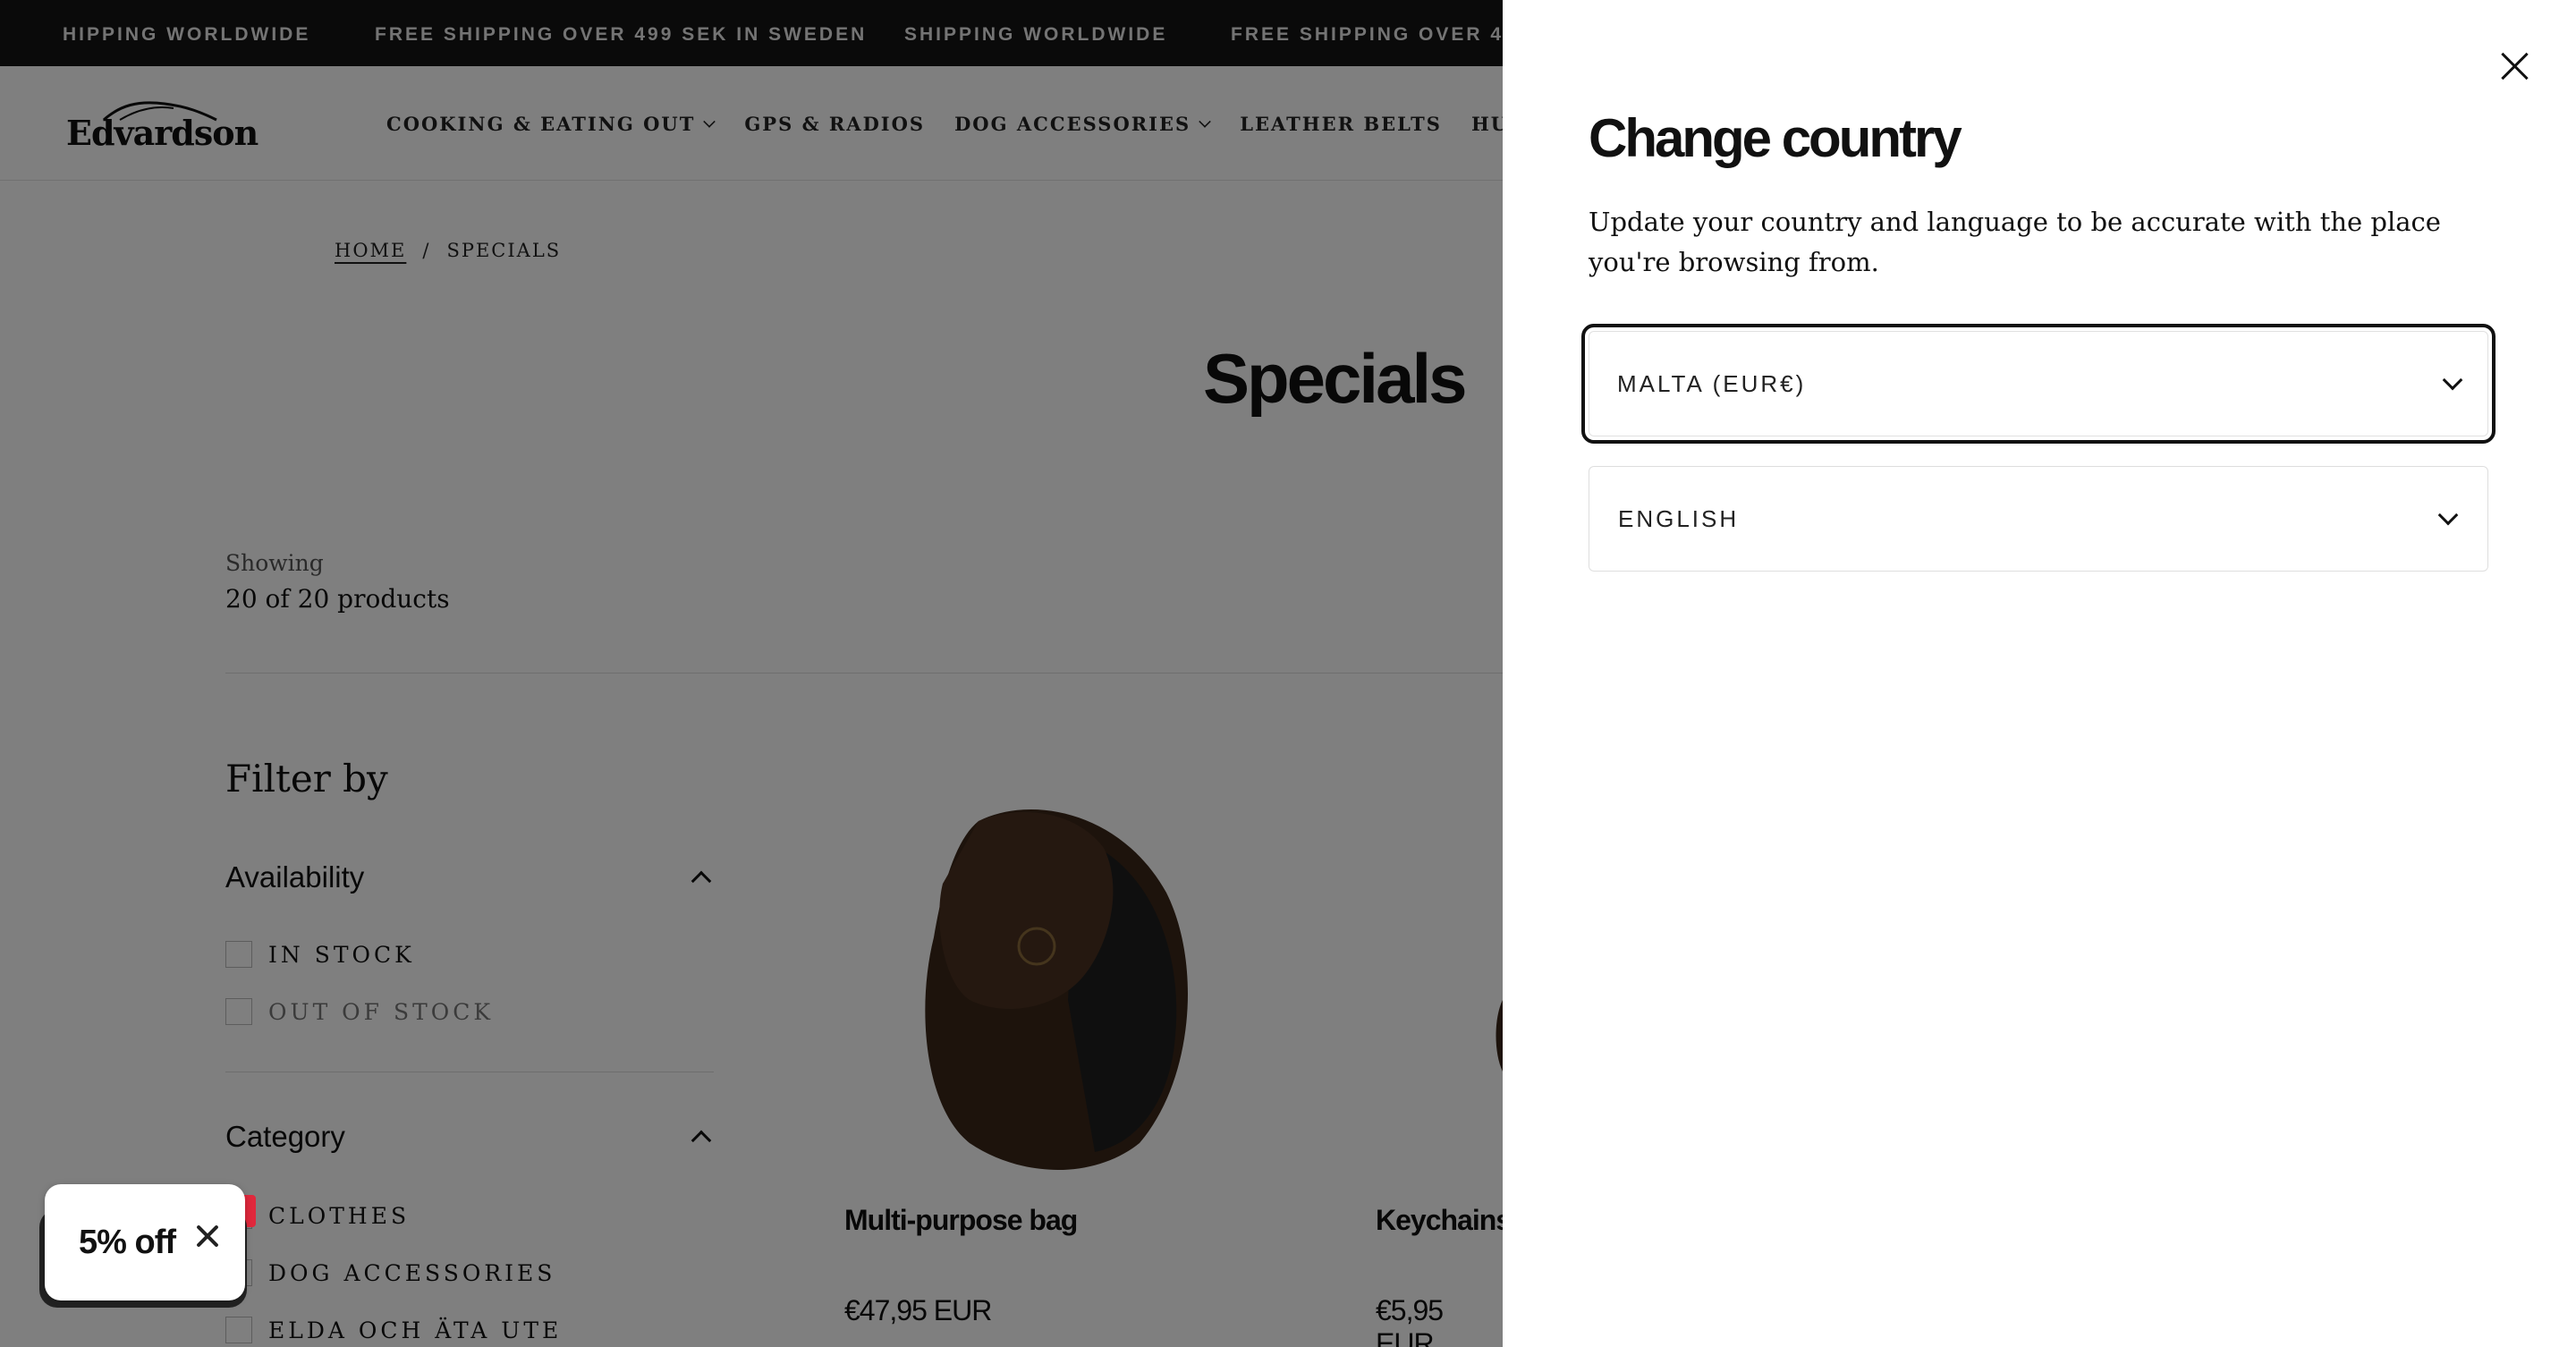 The height and width of the screenshot is (1347, 2576). I want to click on country-select-value: MALTA (EUR€), so click(1712, 383).